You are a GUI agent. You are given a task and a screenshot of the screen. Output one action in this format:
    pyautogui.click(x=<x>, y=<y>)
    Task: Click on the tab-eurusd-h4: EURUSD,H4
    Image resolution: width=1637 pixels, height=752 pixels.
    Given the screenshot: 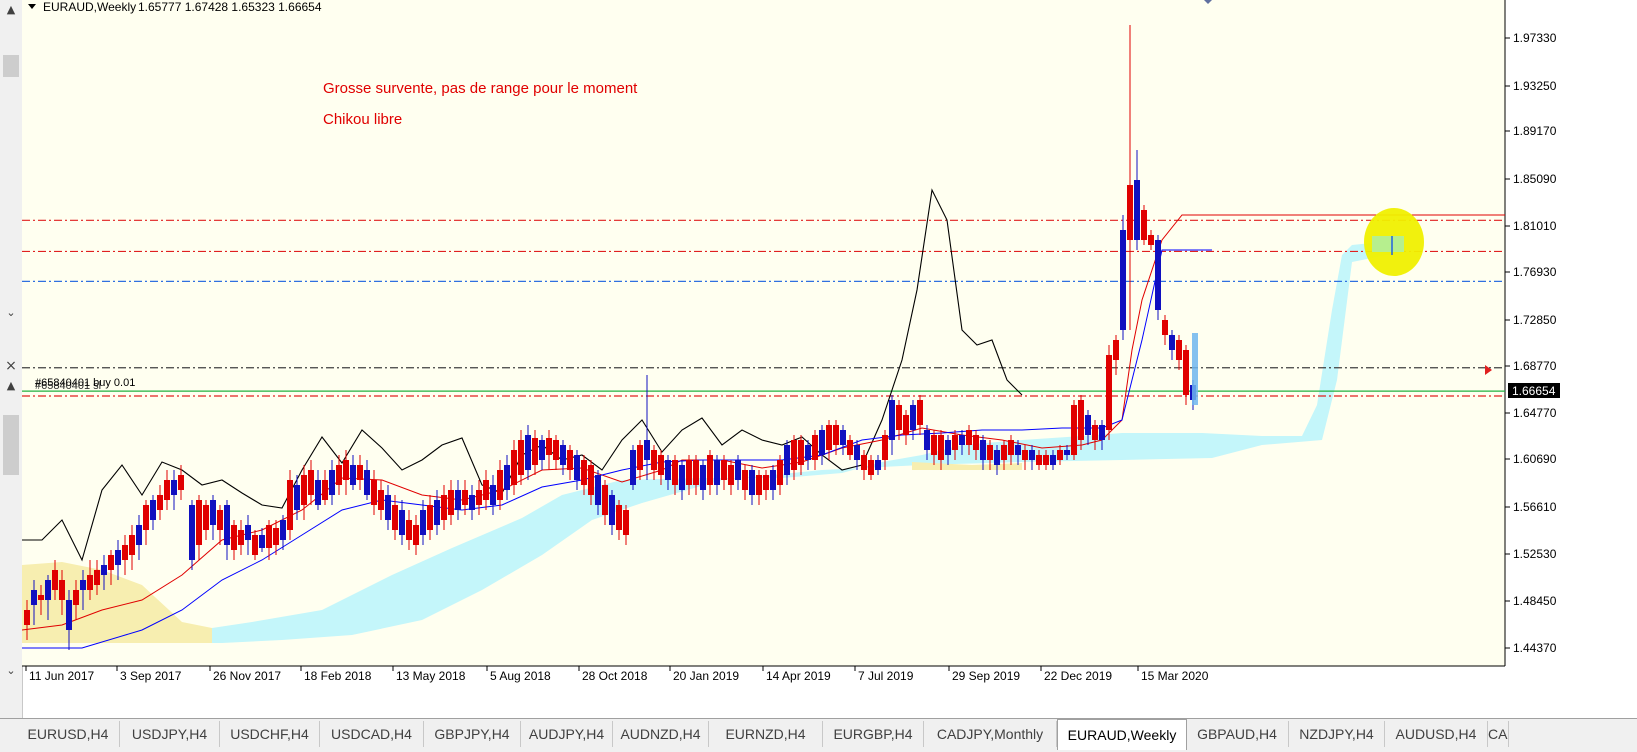 What is the action you would take?
    pyautogui.click(x=68, y=734)
    